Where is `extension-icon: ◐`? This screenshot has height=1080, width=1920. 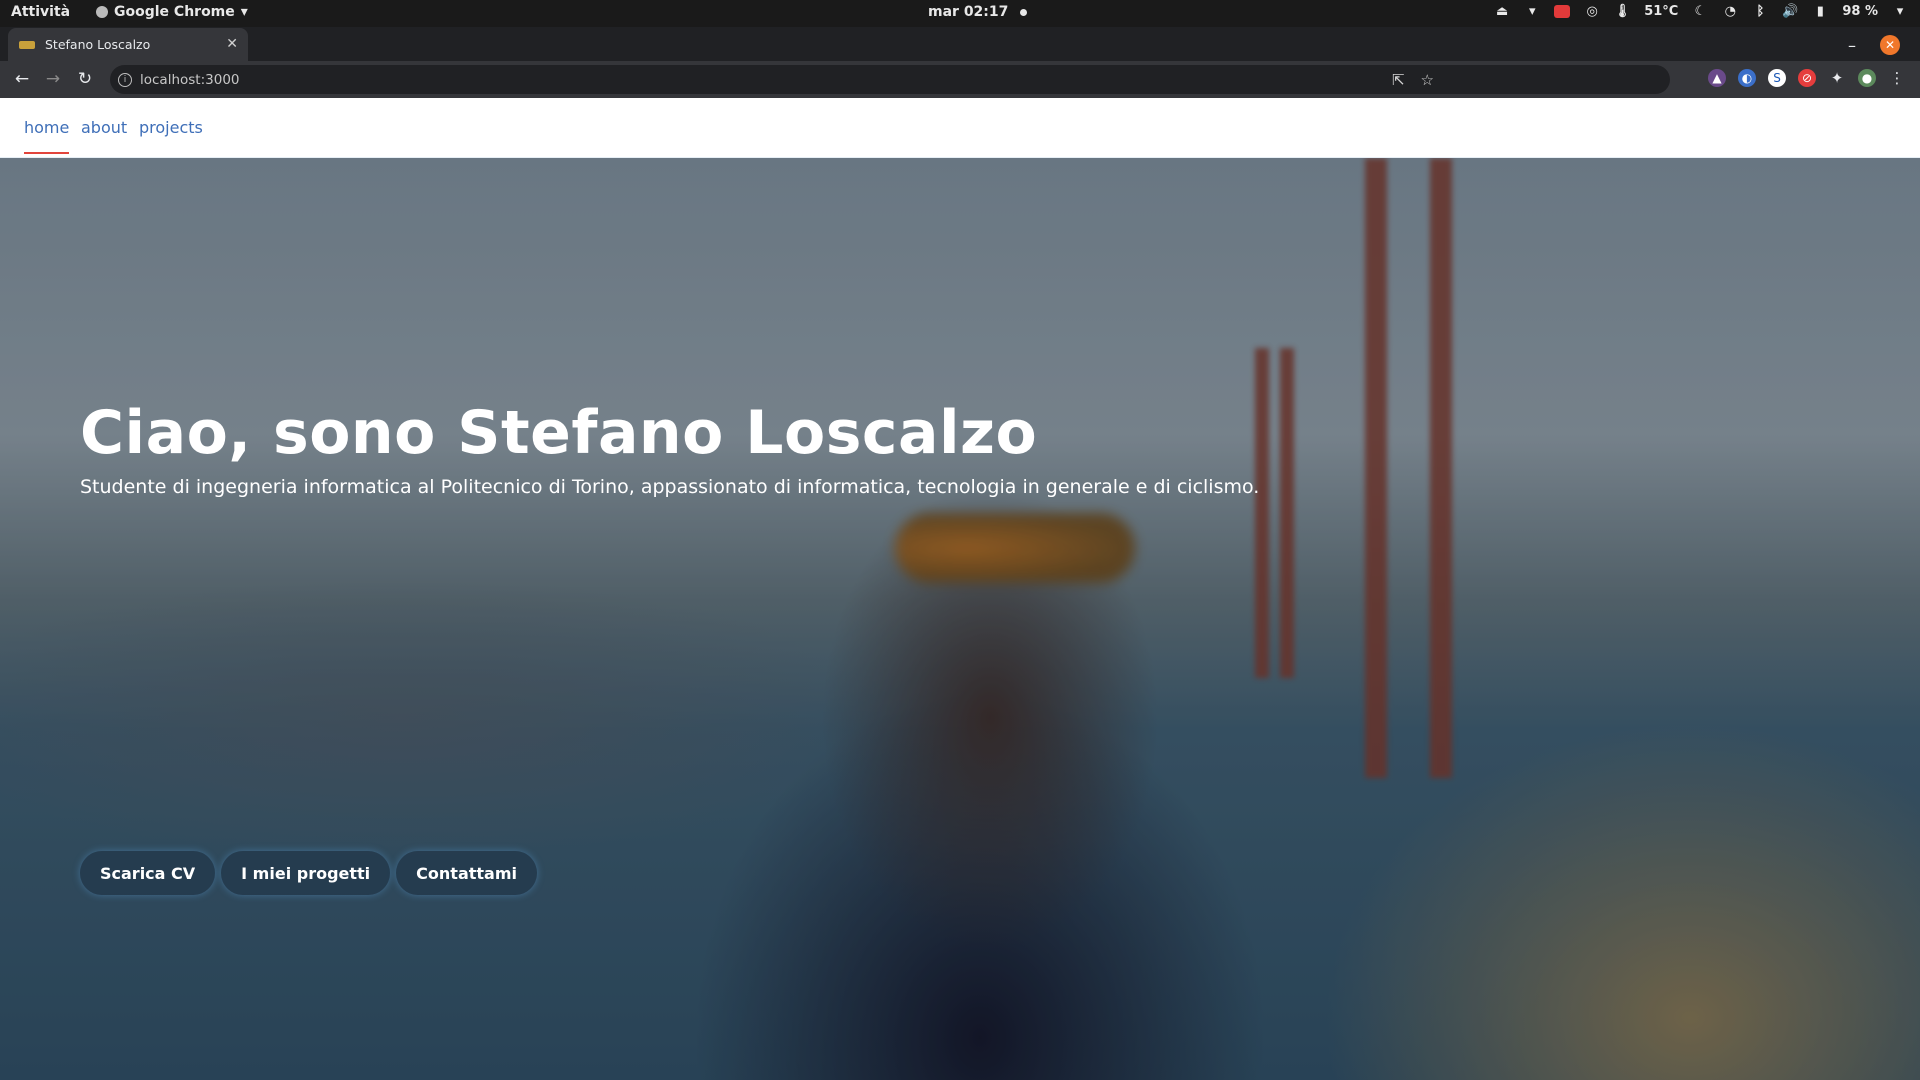 extension-icon: ◐ is located at coordinates (1747, 78).